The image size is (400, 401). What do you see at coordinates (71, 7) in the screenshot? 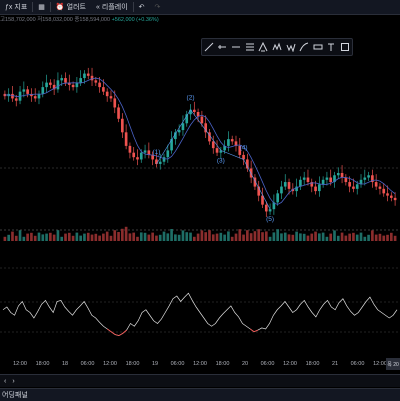
I see `alert-button: ⏰ 얼러트` at bounding box center [71, 7].